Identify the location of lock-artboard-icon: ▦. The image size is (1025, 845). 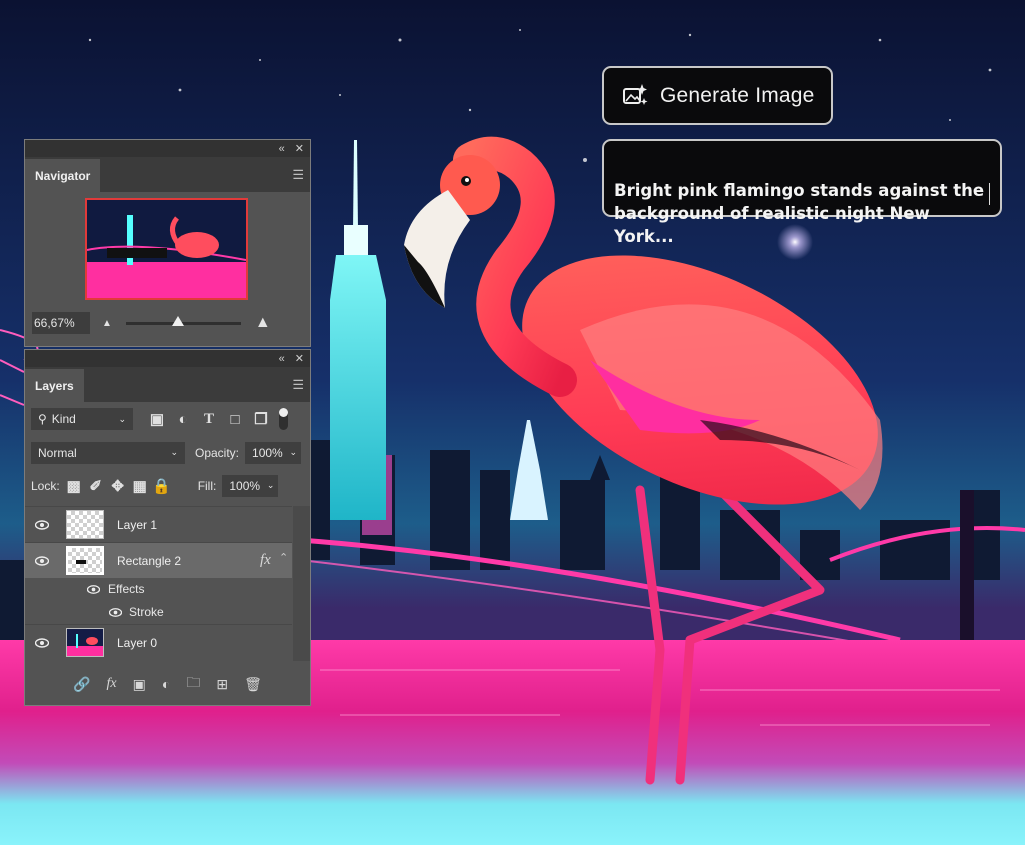
(140, 486).